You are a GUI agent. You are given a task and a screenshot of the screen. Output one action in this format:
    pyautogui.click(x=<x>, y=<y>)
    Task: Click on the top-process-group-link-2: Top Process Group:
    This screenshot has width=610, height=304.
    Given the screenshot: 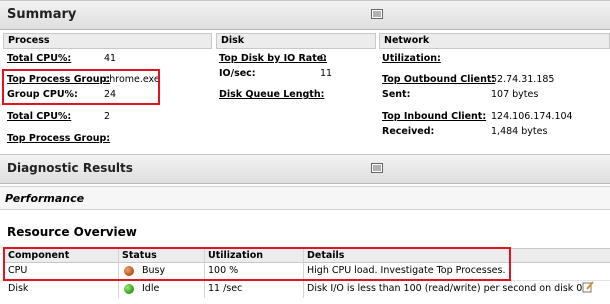 What is the action you would take?
    pyautogui.click(x=58, y=138)
    